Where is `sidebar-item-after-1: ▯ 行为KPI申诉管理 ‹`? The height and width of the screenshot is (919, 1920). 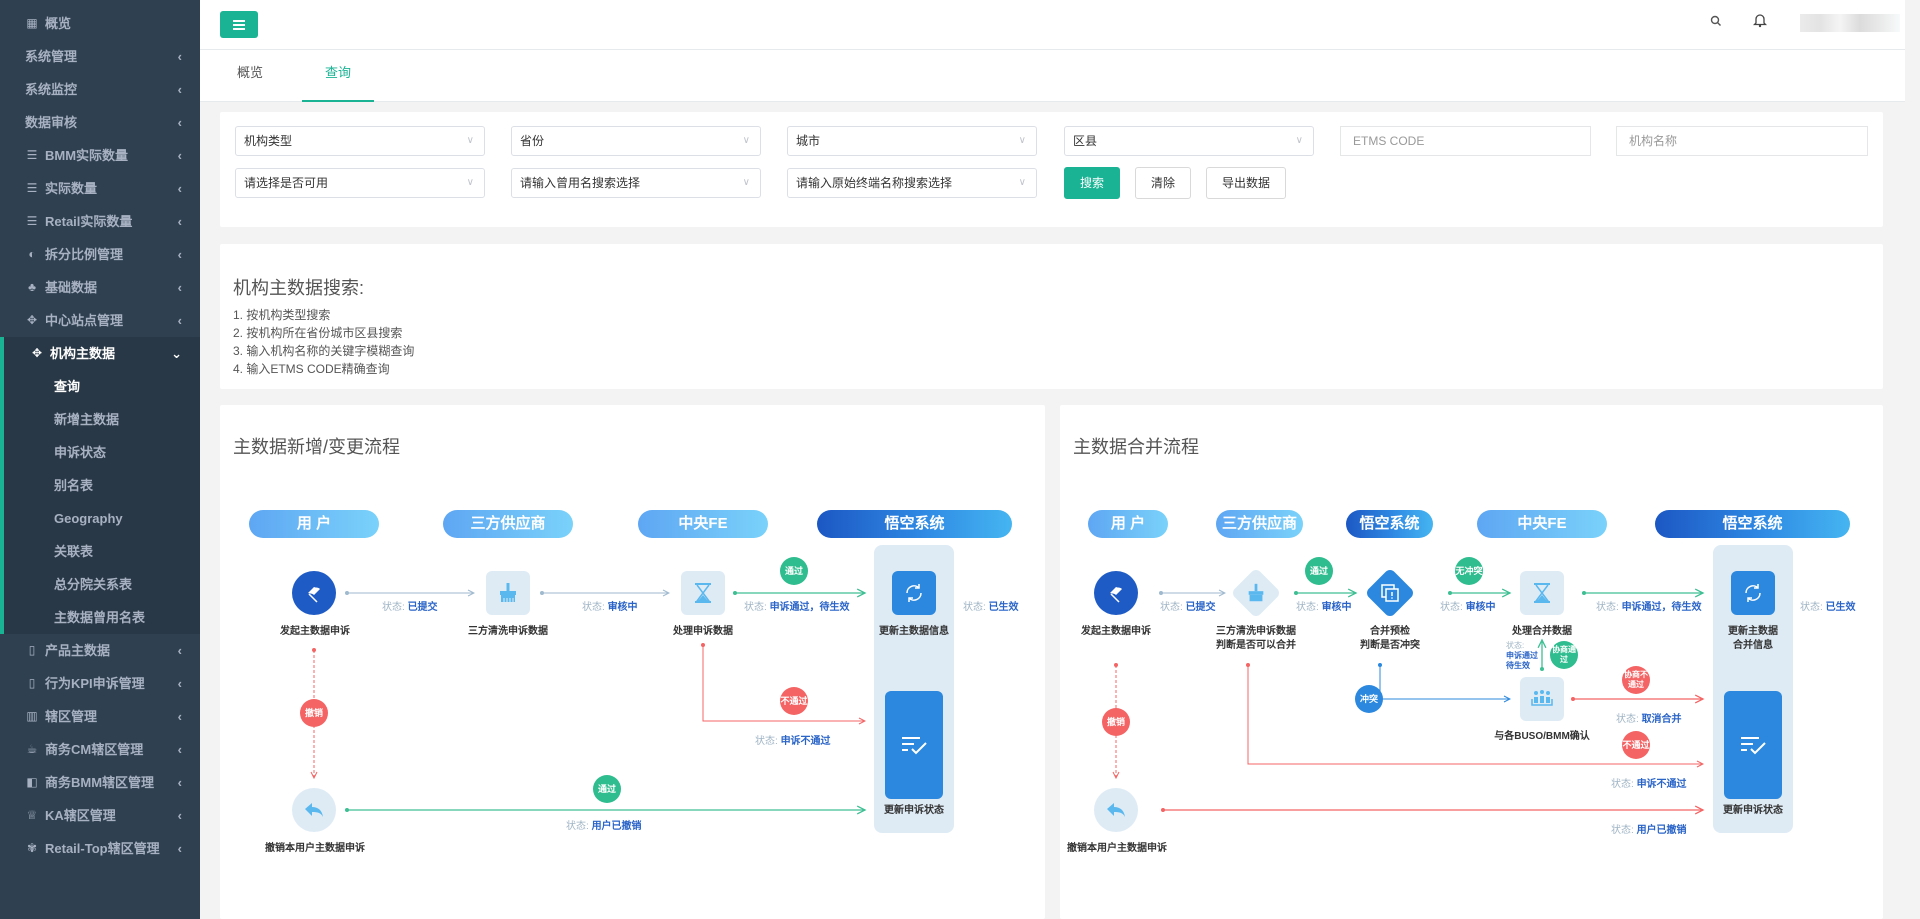 sidebar-item-after-1: ▯ 行为KPI申诉管理 ‹ is located at coordinates (100, 683).